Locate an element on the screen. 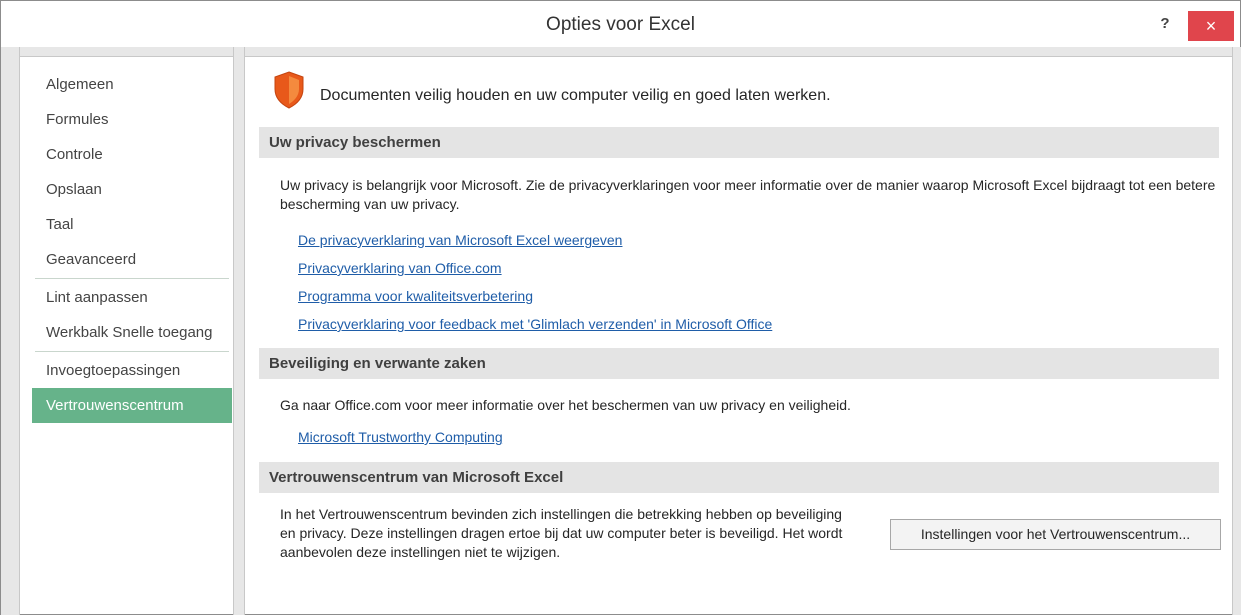 This screenshot has width=1241, height=615. link-trustworthy-computing: Microsoft Trustworthy Computing is located at coordinates (739, 437).